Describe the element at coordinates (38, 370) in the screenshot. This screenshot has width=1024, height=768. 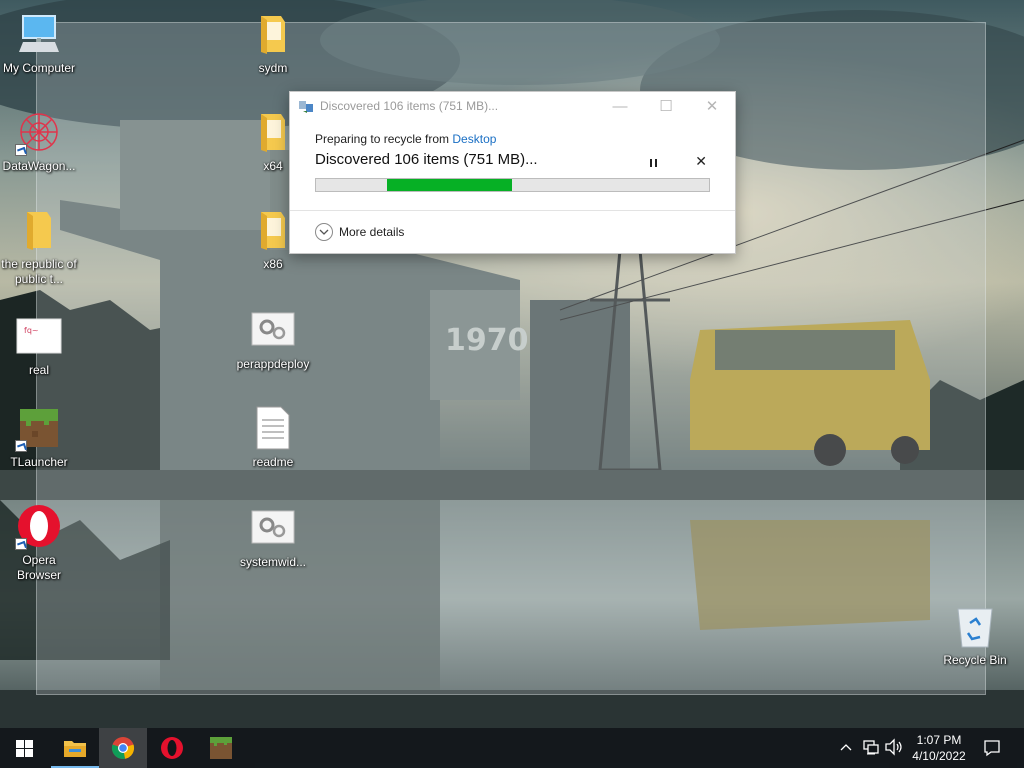
I see `desktop-icon-label: real` at that location.